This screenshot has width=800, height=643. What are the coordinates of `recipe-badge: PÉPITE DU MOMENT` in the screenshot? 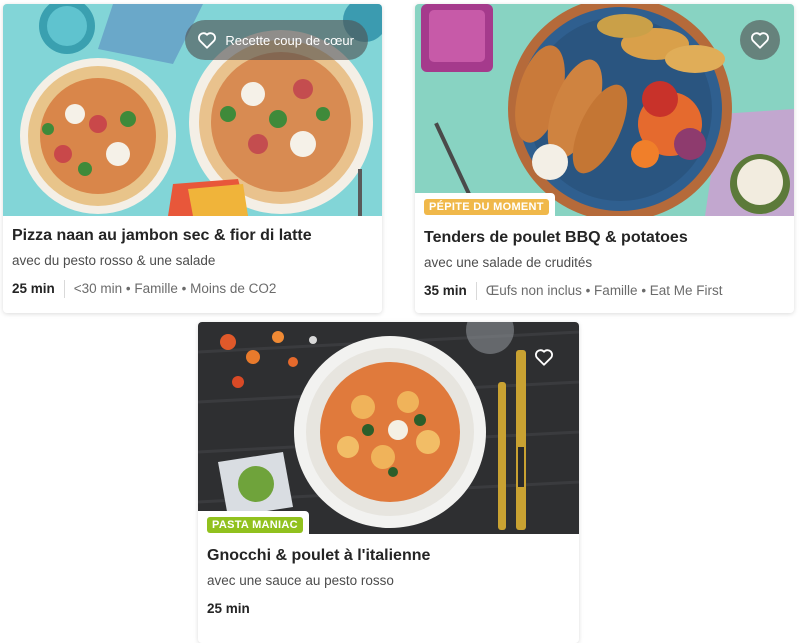 It's located at (485, 206).